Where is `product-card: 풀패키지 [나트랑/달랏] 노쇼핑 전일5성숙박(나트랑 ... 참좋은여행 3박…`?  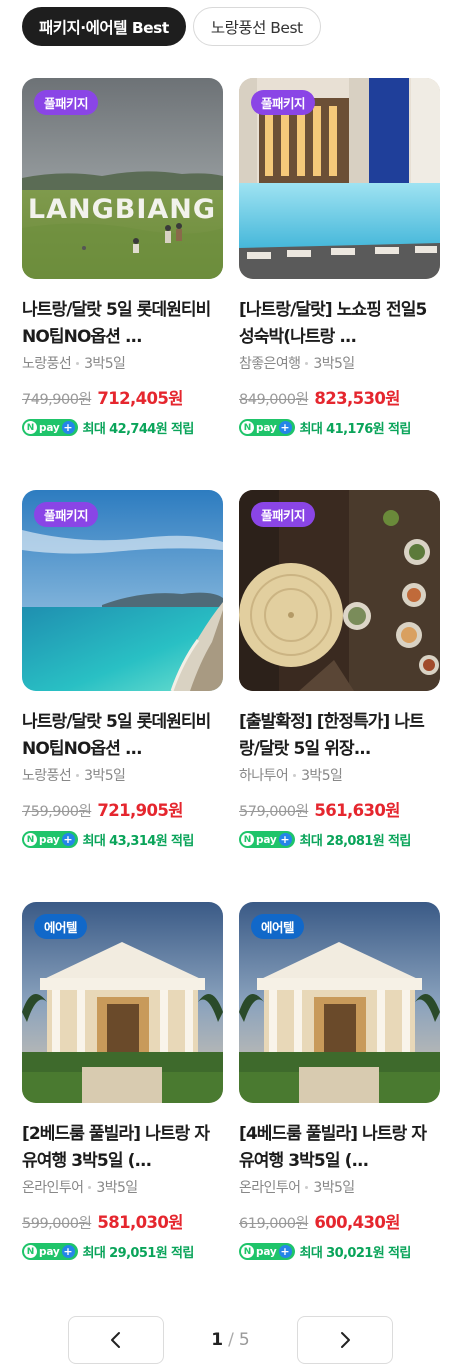 product-card: 풀패키지 [나트랑/달랏] 노쇼핑 전일5성숙박(나트랑 ... 참좋은여행 3박… is located at coordinates (339, 284).